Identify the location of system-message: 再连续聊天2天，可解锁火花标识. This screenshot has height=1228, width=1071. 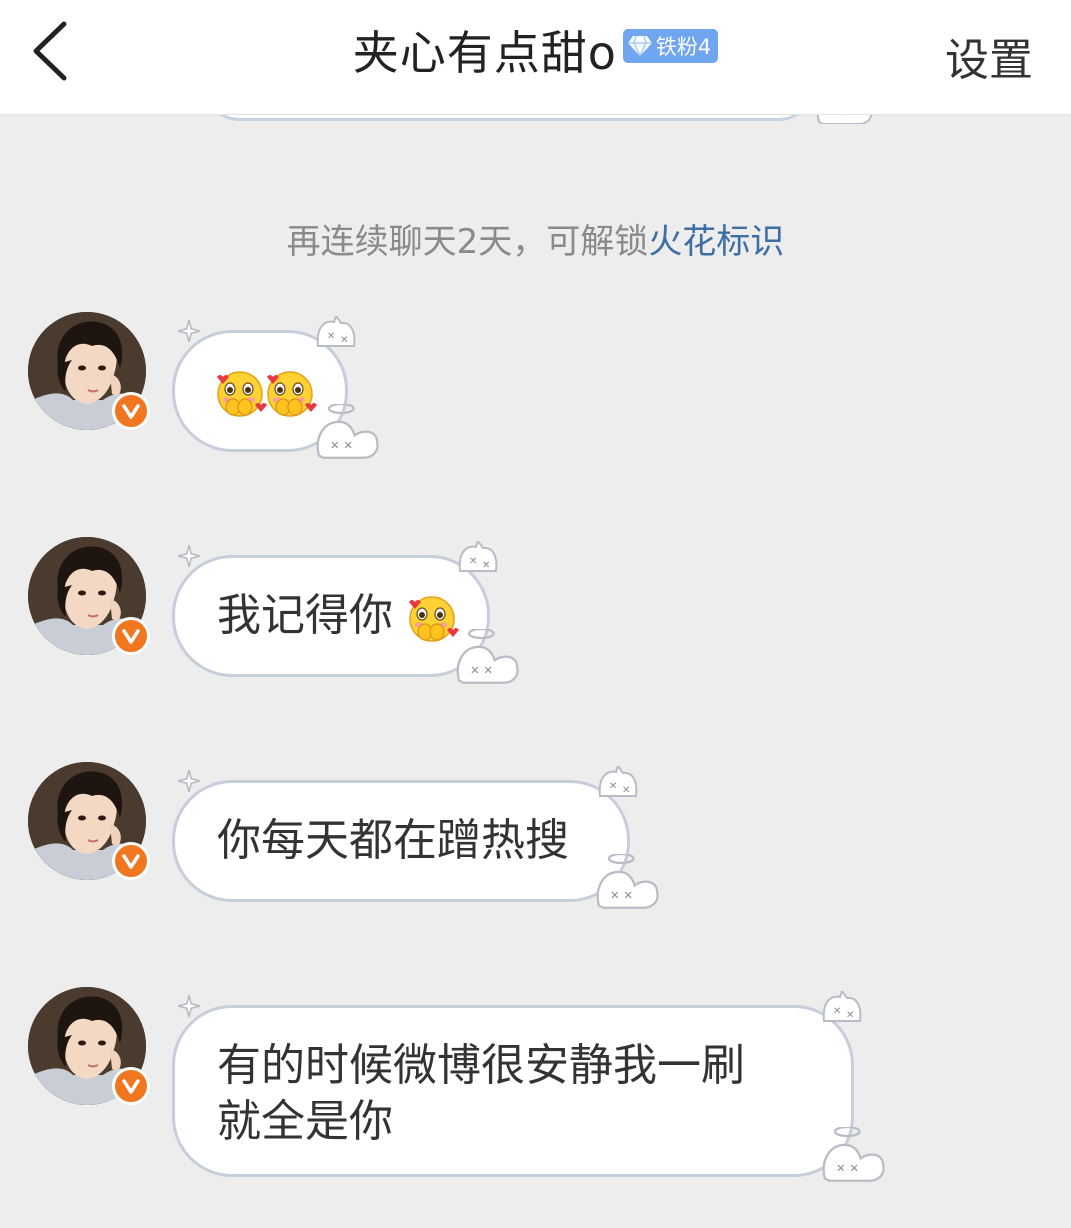
(535, 238).